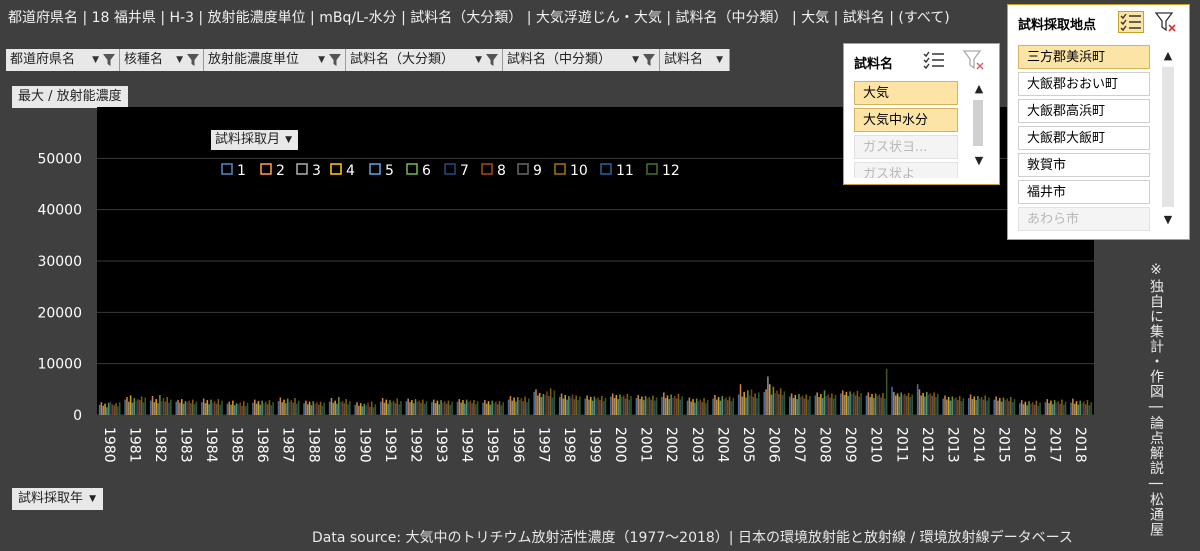 This screenshot has height=551, width=1200. I want to click on x-tick-label: 1982, so click(160, 445).